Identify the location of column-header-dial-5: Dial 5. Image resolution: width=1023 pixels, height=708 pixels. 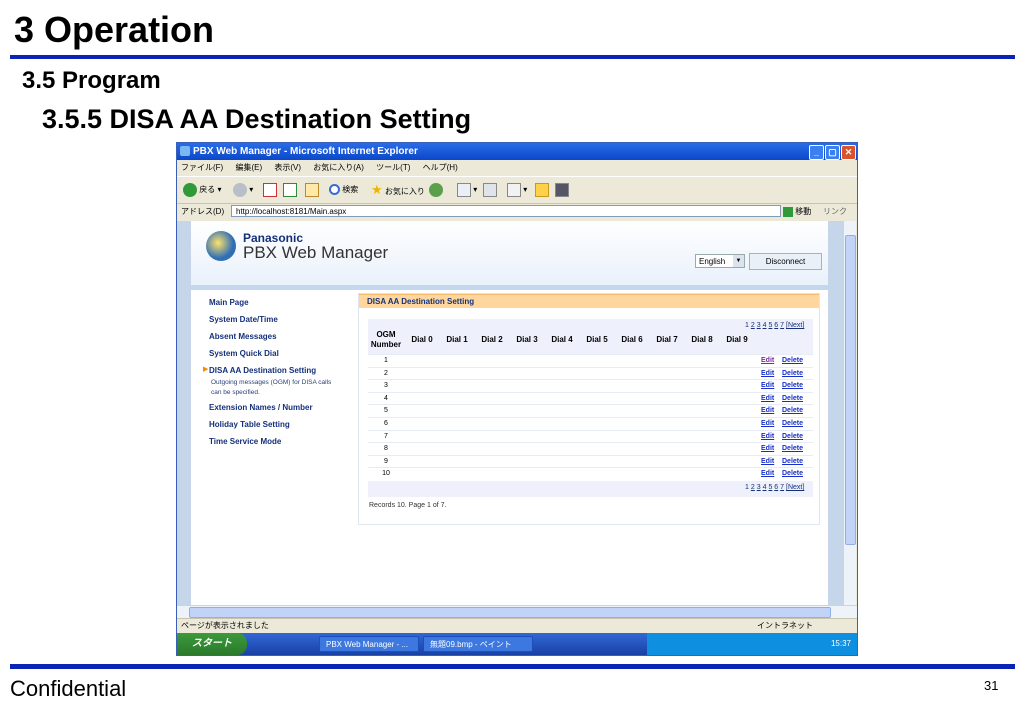
(597, 339).